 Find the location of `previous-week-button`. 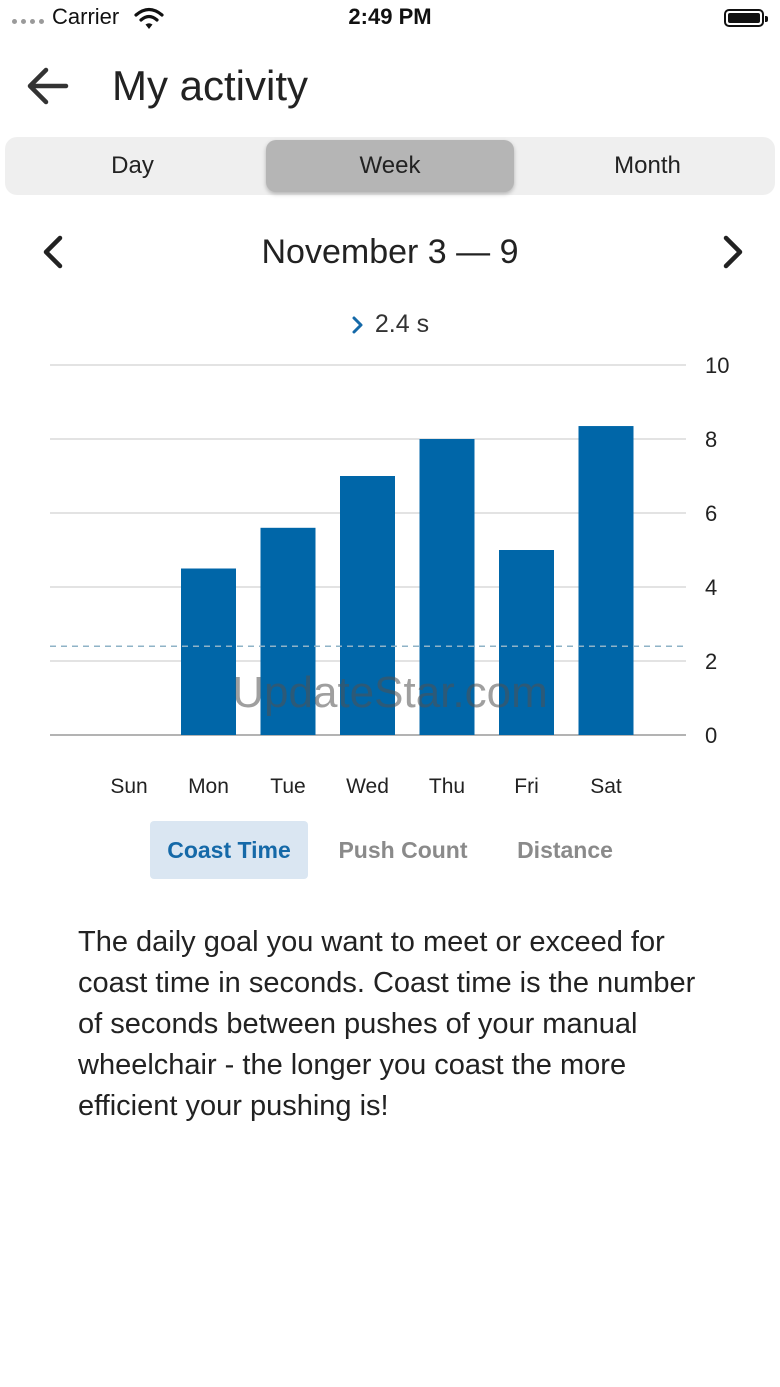

previous-week-button is located at coordinates (54, 252).